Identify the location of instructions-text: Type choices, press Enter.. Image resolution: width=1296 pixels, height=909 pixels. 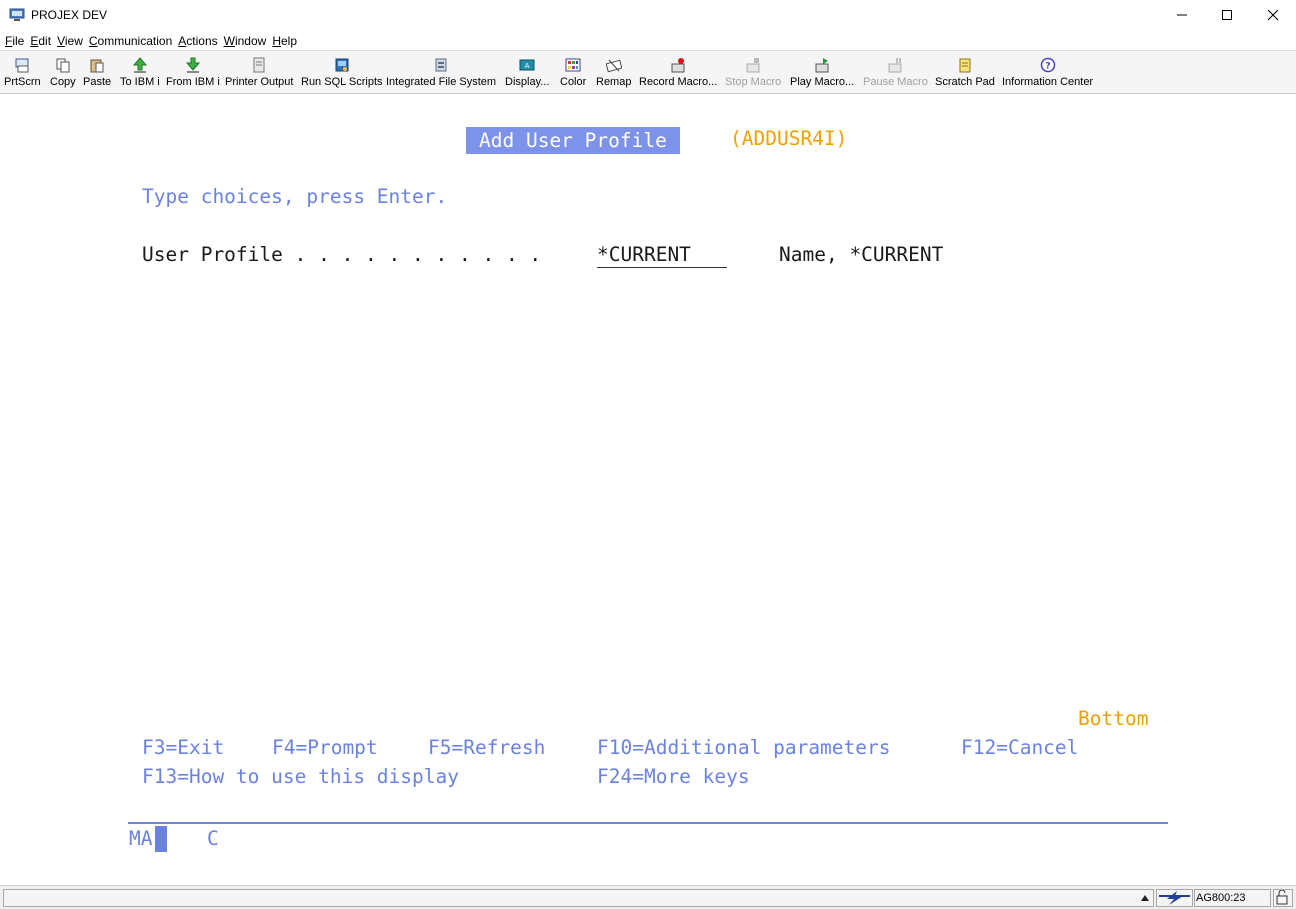
(295, 196).